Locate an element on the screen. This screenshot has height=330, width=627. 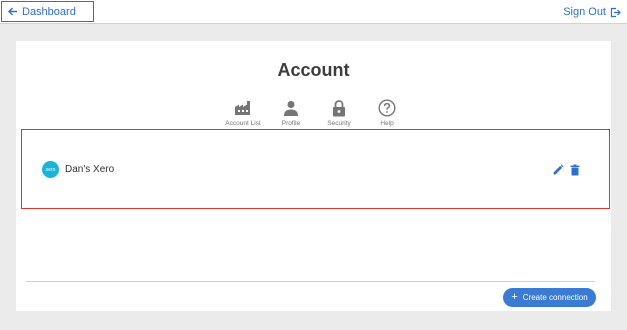
connection-name: Dan's Xero is located at coordinates (90, 169).